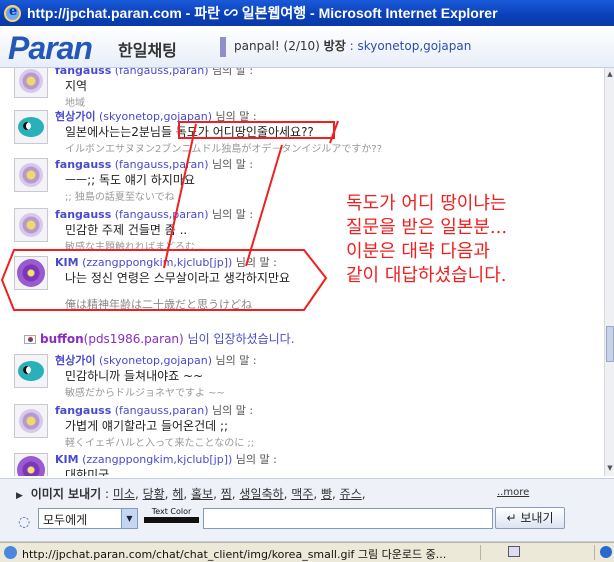 The height and width of the screenshot is (562, 614). I want to click on send-icon: ↵, so click(511, 518).